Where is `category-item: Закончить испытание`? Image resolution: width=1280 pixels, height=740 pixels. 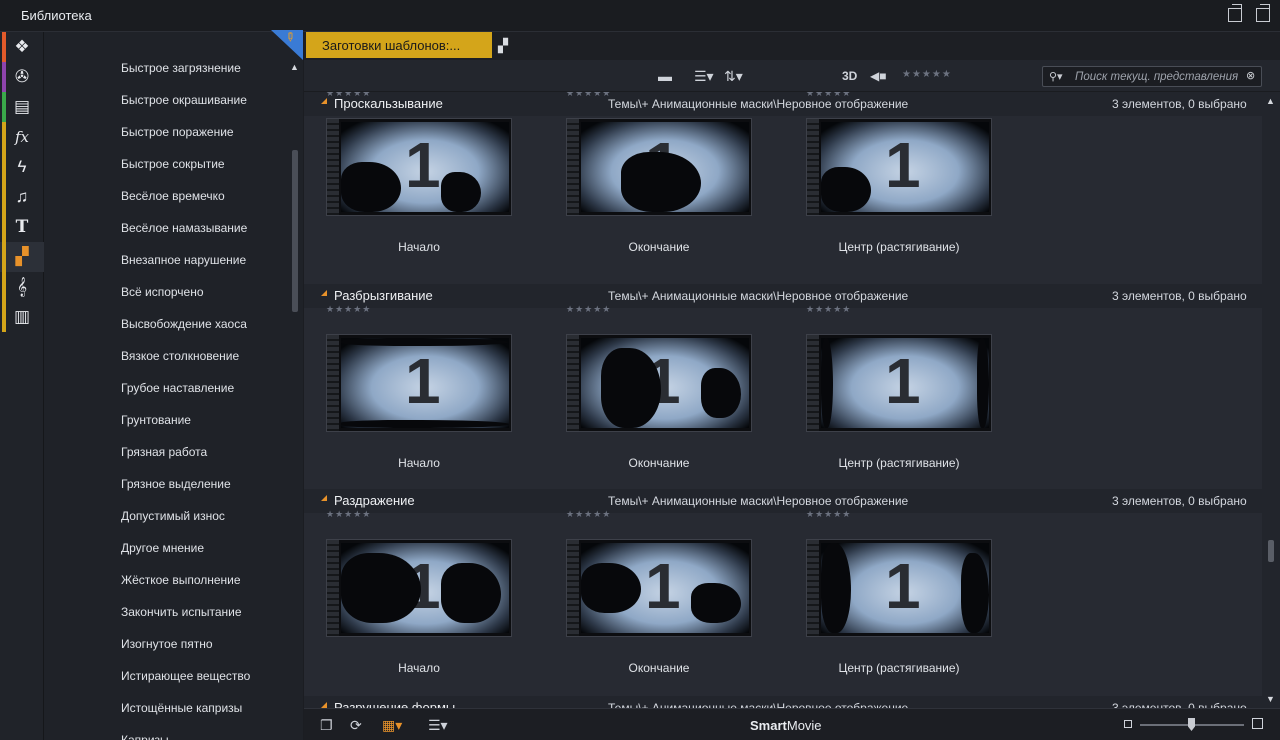 category-item: Закончить испытание is located at coordinates (181, 612).